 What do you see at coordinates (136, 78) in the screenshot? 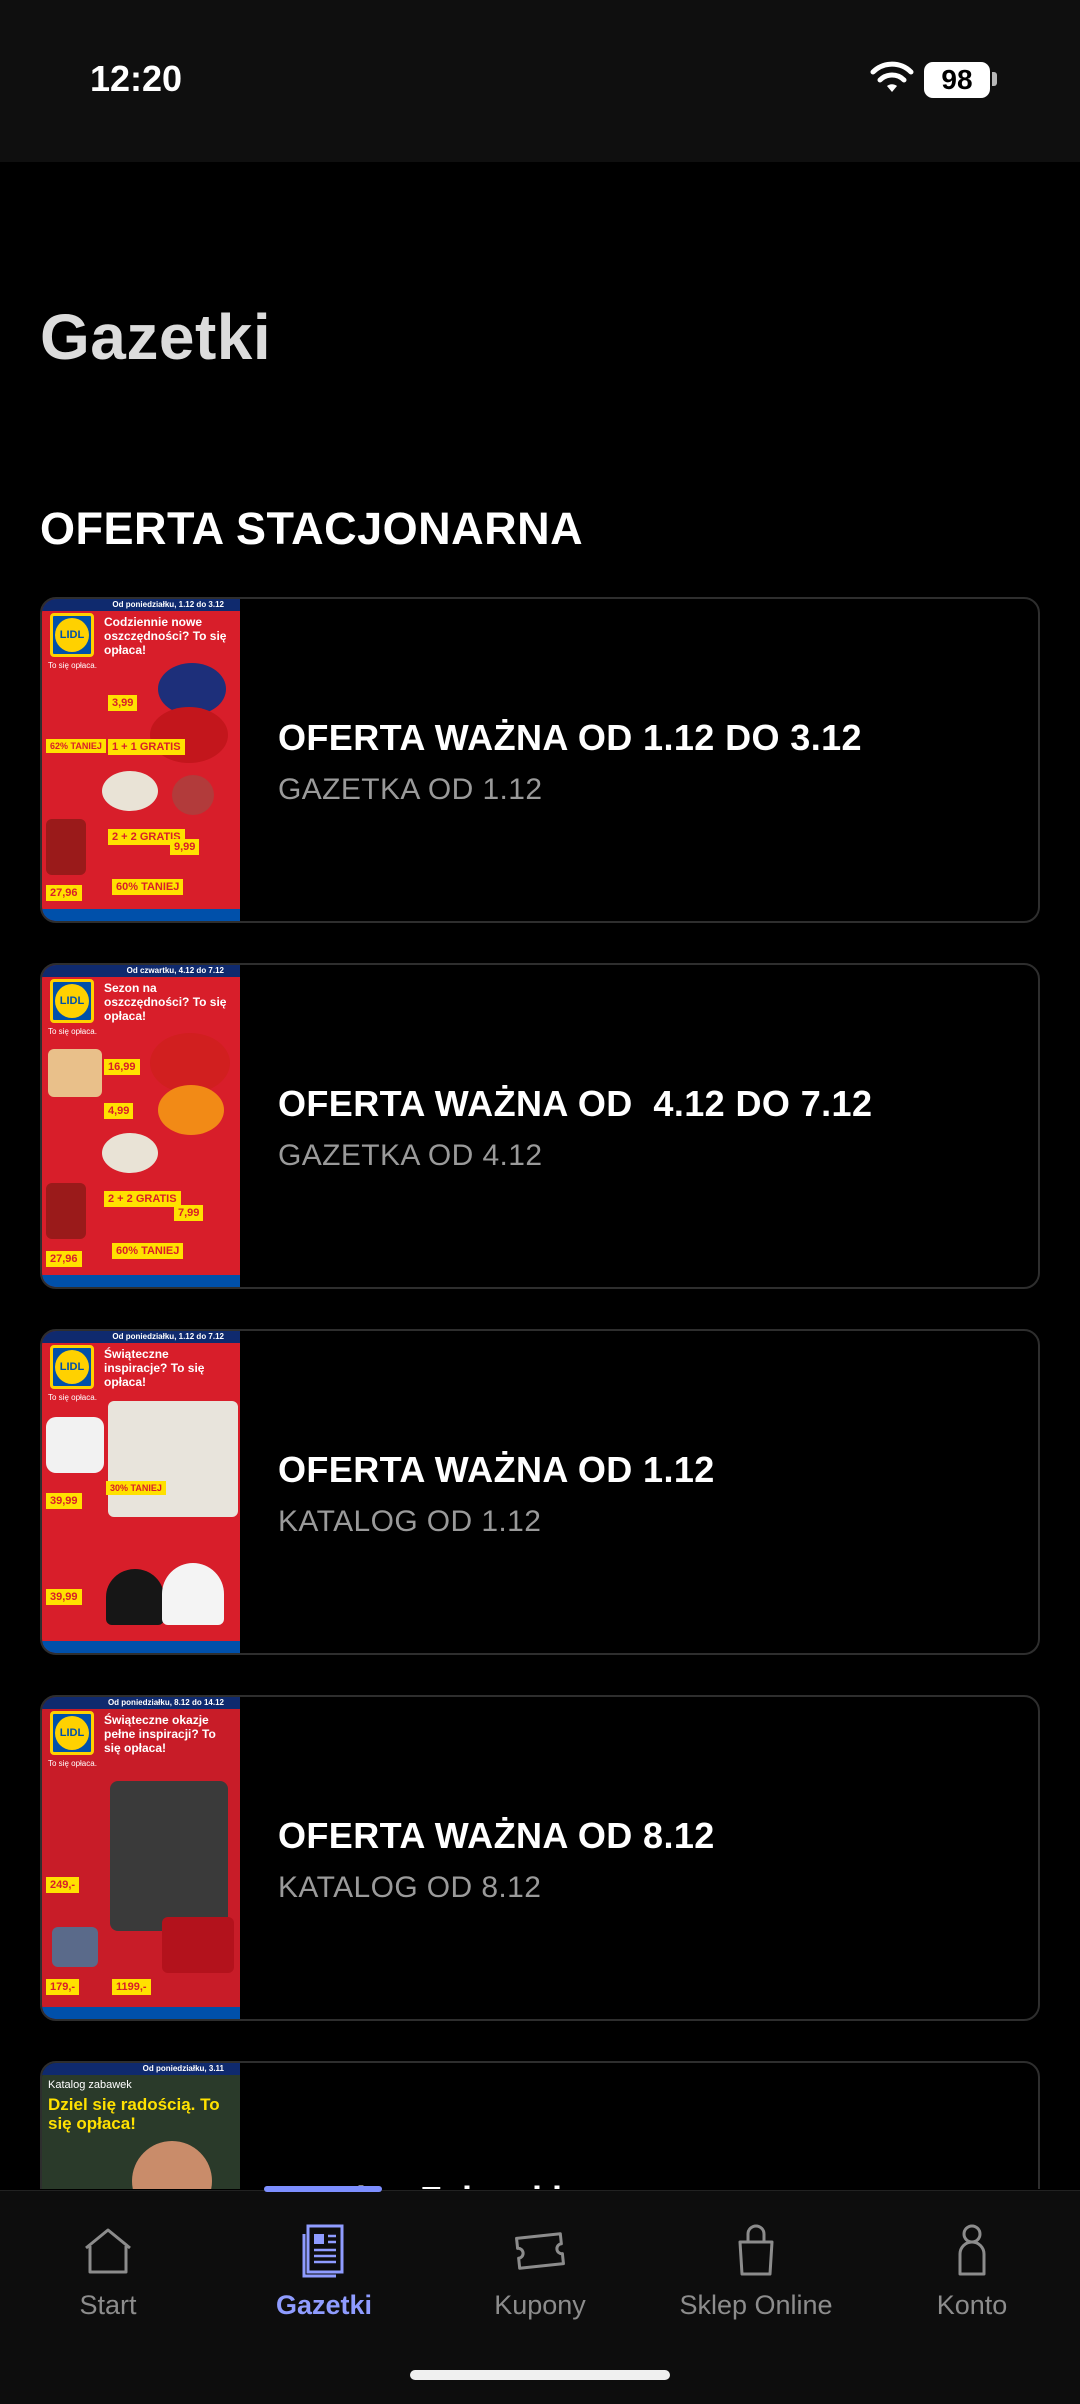
I see `status-time: 12:20` at bounding box center [136, 78].